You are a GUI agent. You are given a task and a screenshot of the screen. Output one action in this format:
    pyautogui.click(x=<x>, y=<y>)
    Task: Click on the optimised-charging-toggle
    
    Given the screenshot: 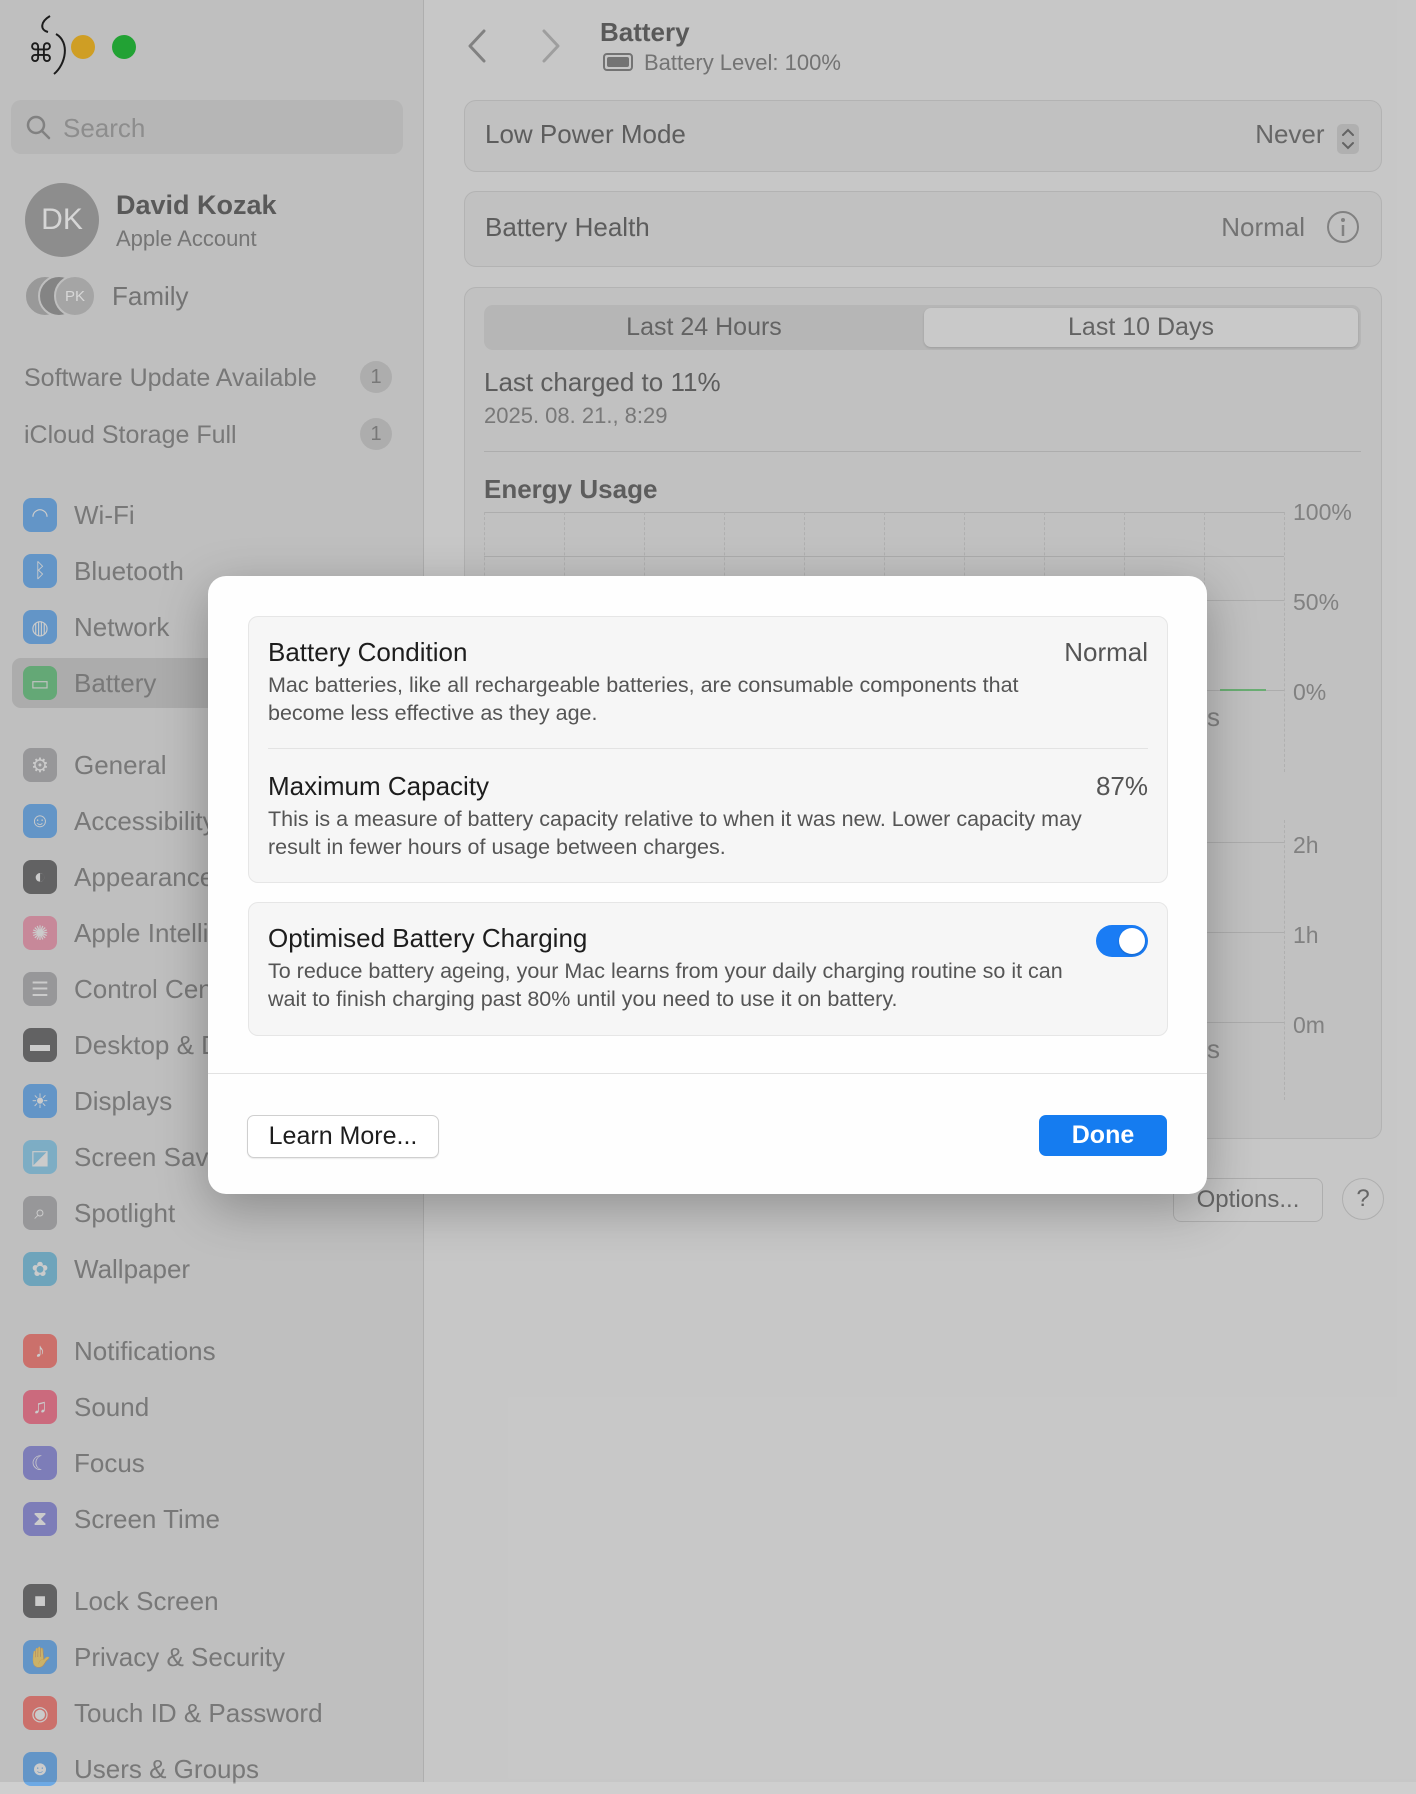 What is the action you would take?
    pyautogui.click(x=1122, y=941)
    